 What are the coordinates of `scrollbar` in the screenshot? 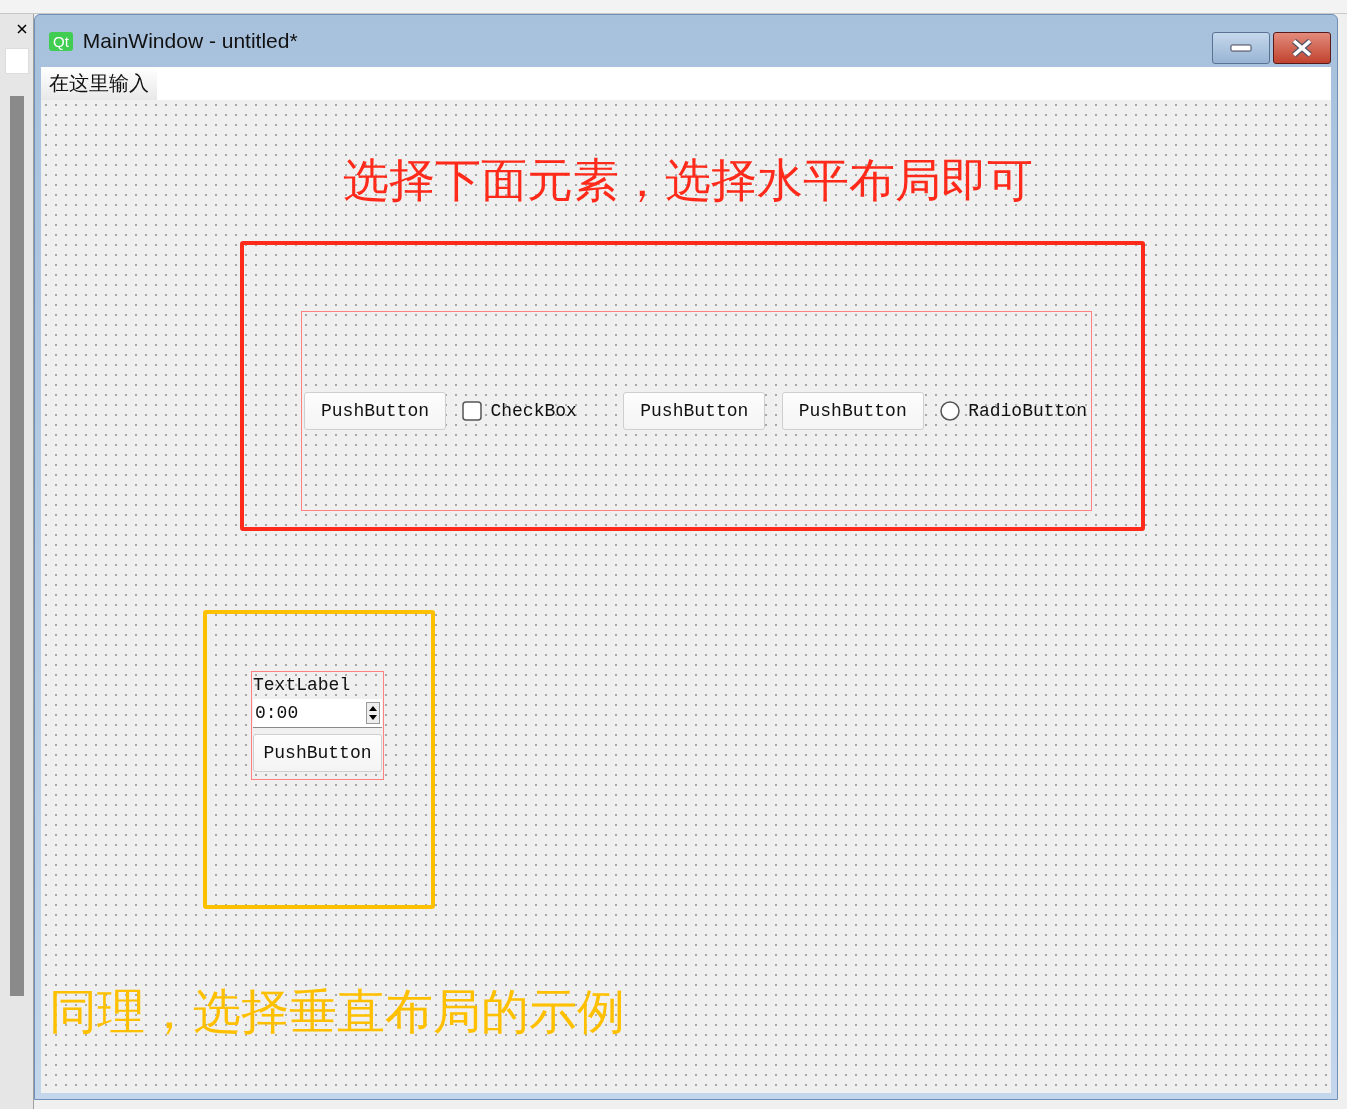 It's located at (16, 546).